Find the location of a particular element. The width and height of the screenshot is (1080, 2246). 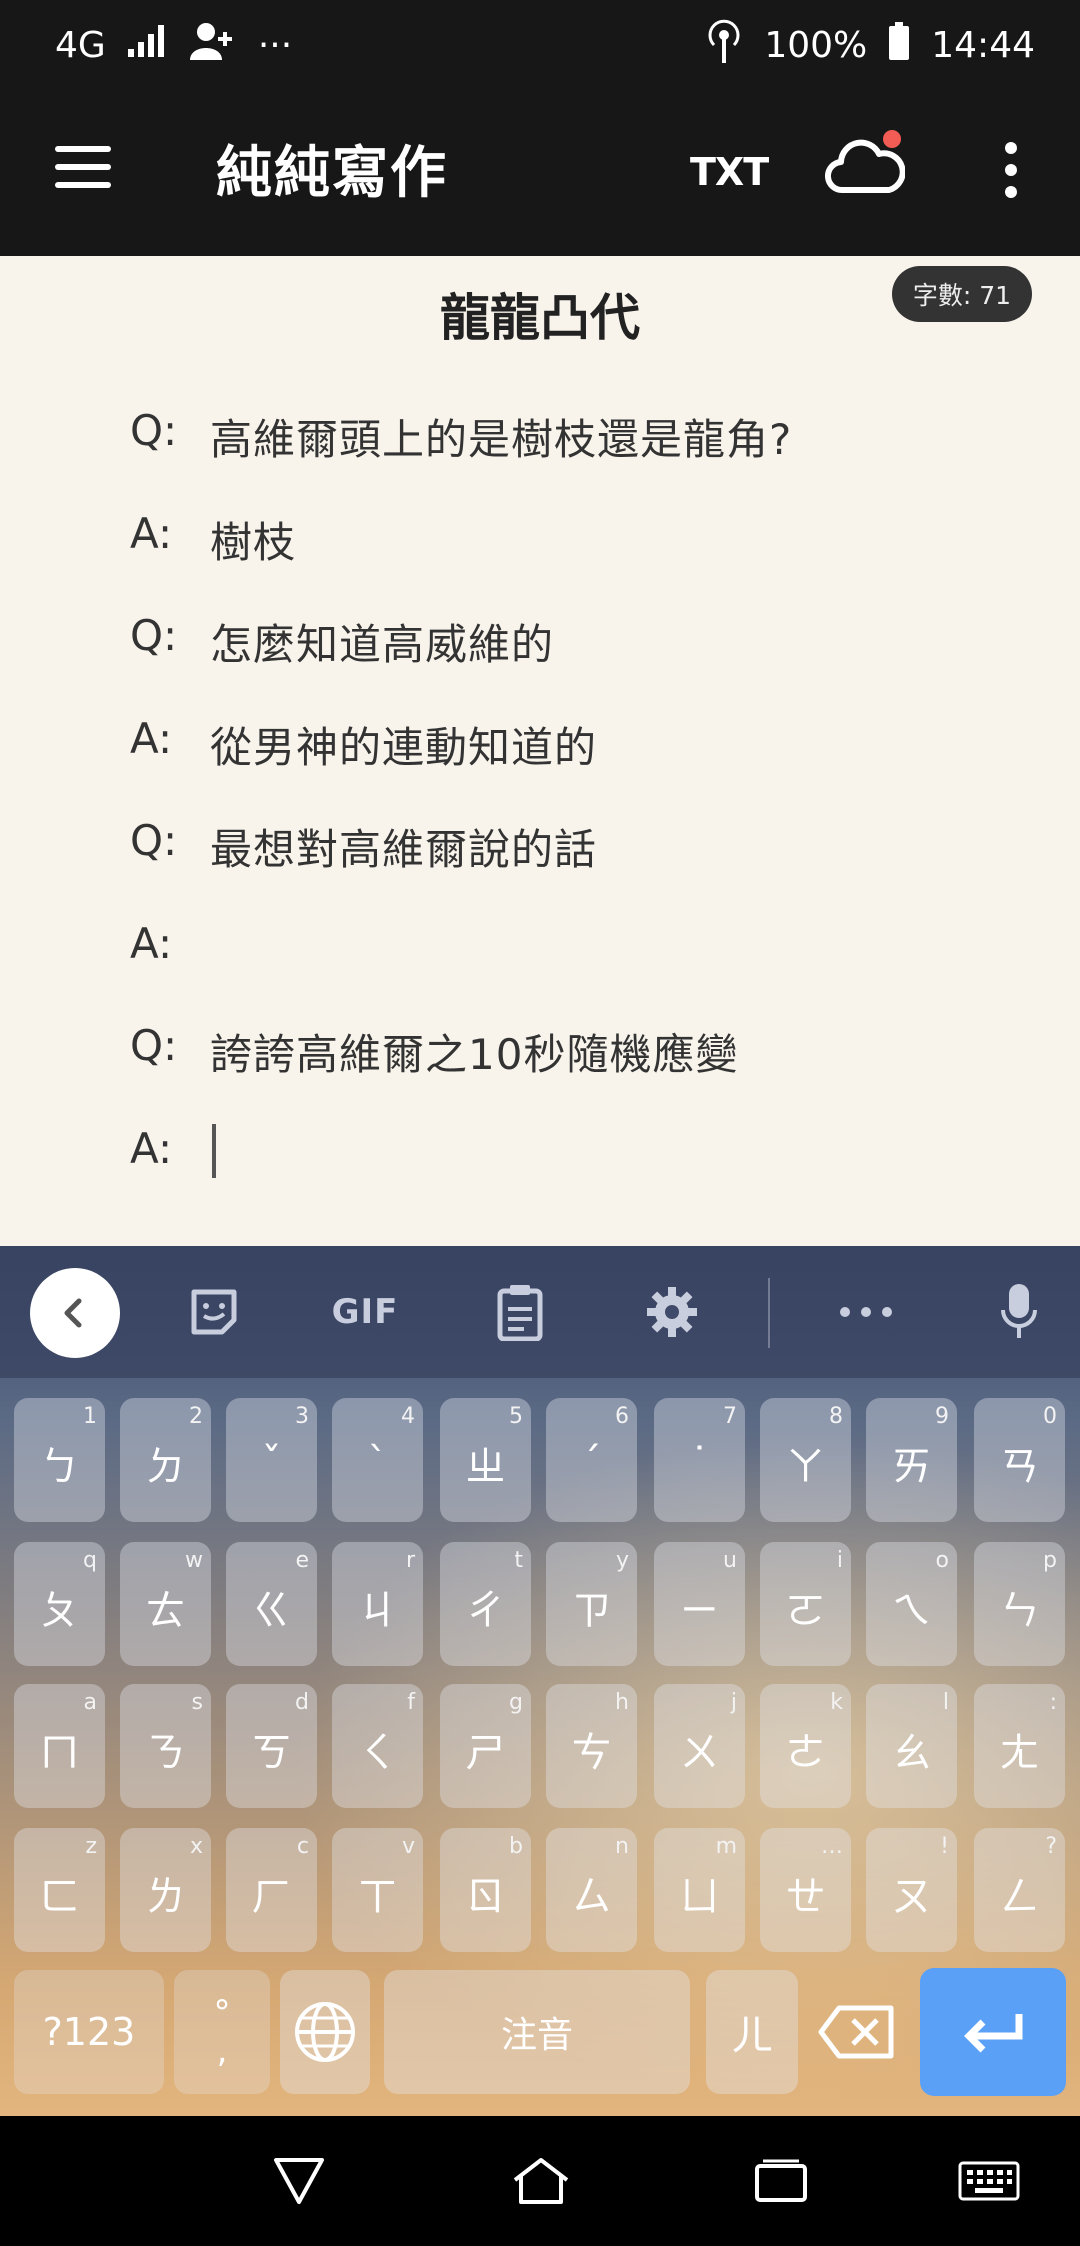

key: fㄑ is located at coordinates (377, 1746).